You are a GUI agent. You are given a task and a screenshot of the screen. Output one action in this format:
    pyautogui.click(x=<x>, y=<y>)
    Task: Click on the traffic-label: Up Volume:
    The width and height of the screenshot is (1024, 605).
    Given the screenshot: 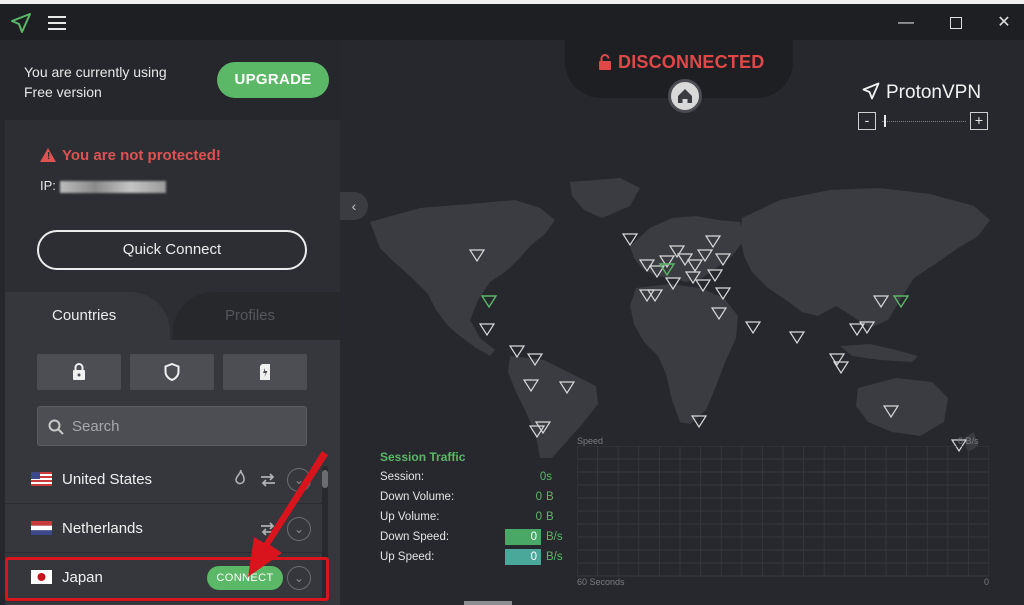 What is the action you would take?
    pyautogui.click(x=410, y=517)
    